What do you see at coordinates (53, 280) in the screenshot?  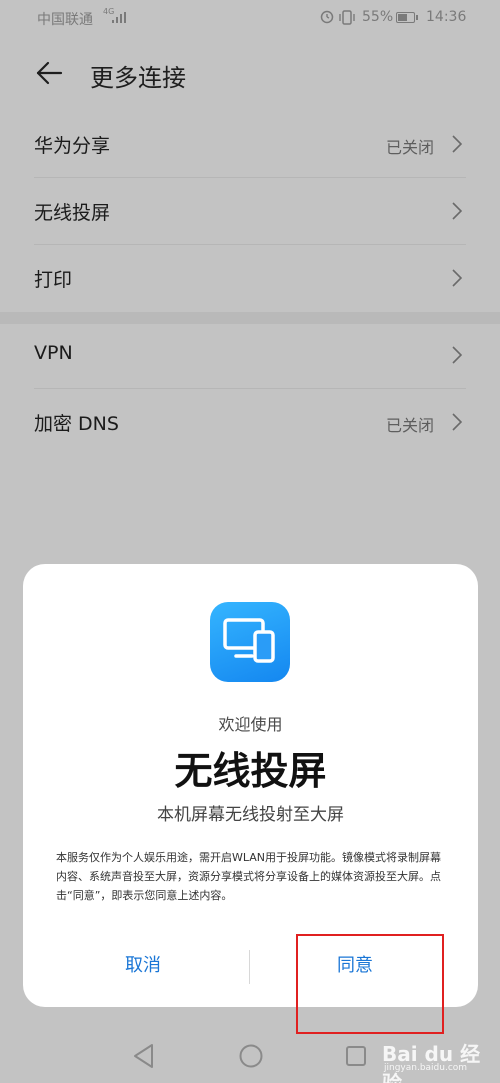 I see `settings-item-label: 打印` at bounding box center [53, 280].